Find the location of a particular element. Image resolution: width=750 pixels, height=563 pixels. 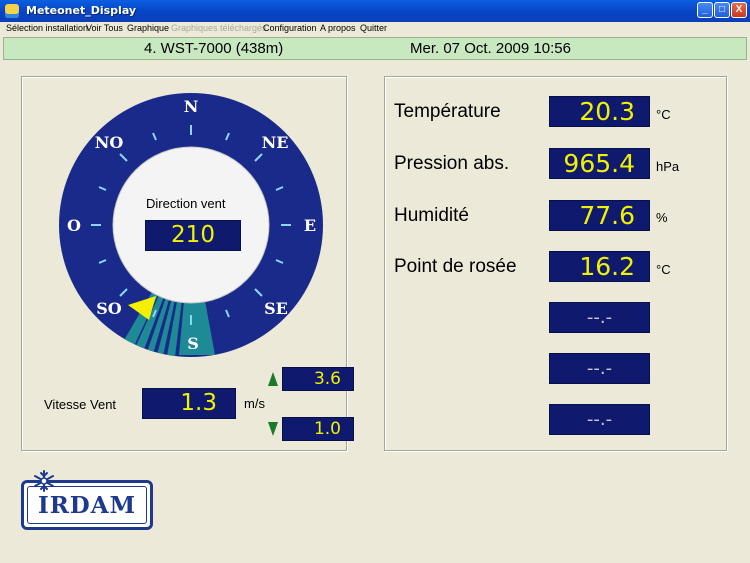

dew-point-label: Point de rosée is located at coordinates (455, 266).